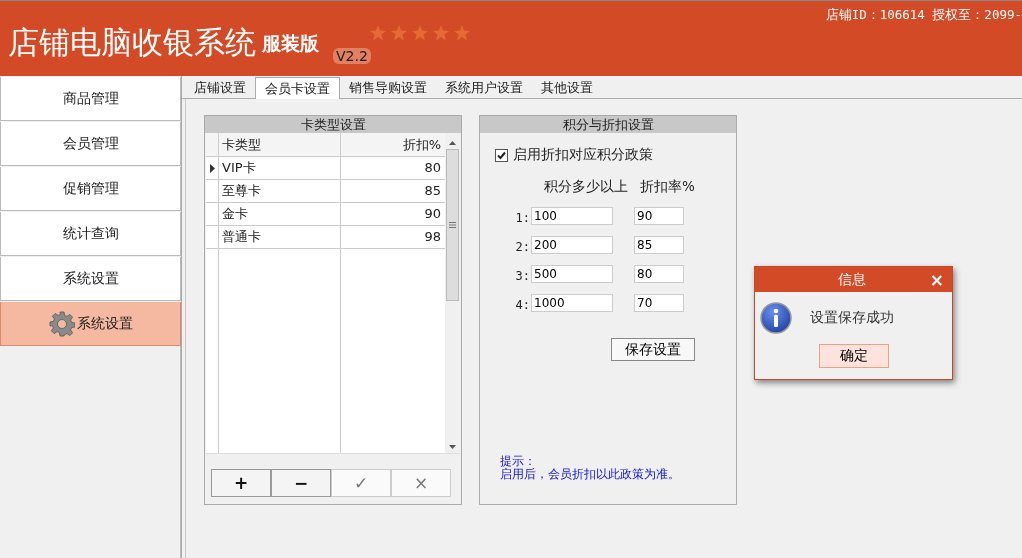 The width and height of the screenshot is (1022, 558). Describe the element at coordinates (522, 218) in the screenshot. I see `row-number: 1:` at that location.